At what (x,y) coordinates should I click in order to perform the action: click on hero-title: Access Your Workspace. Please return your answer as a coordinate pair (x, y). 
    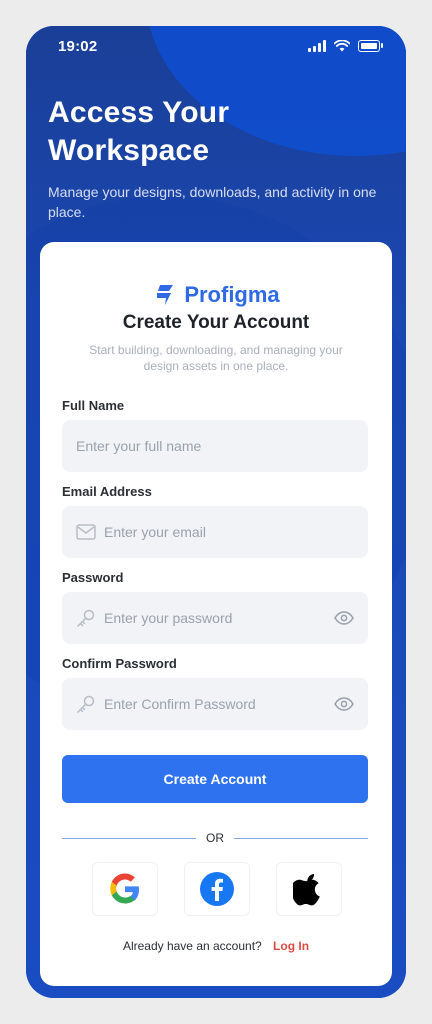
    Looking at the image, I should click on (213, 132).